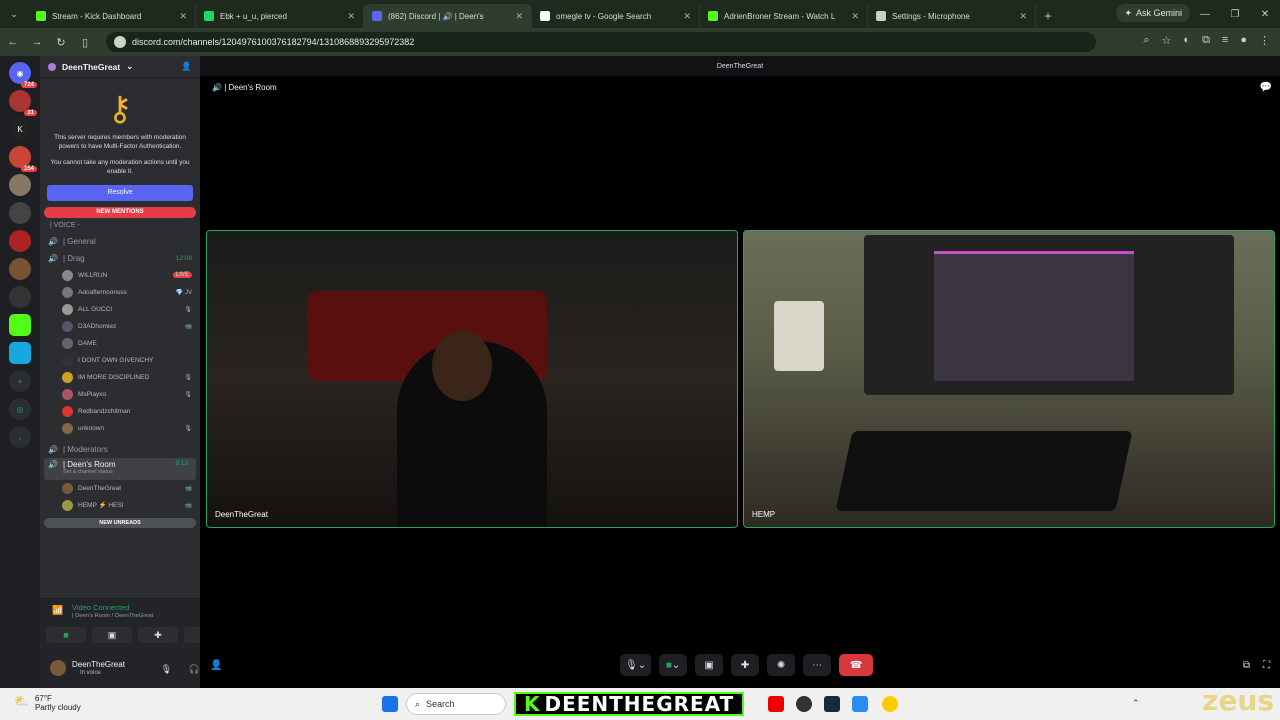  Describe the element at coordinates (20, 129) in the screenshot. I see `server-icon: K` at that location.